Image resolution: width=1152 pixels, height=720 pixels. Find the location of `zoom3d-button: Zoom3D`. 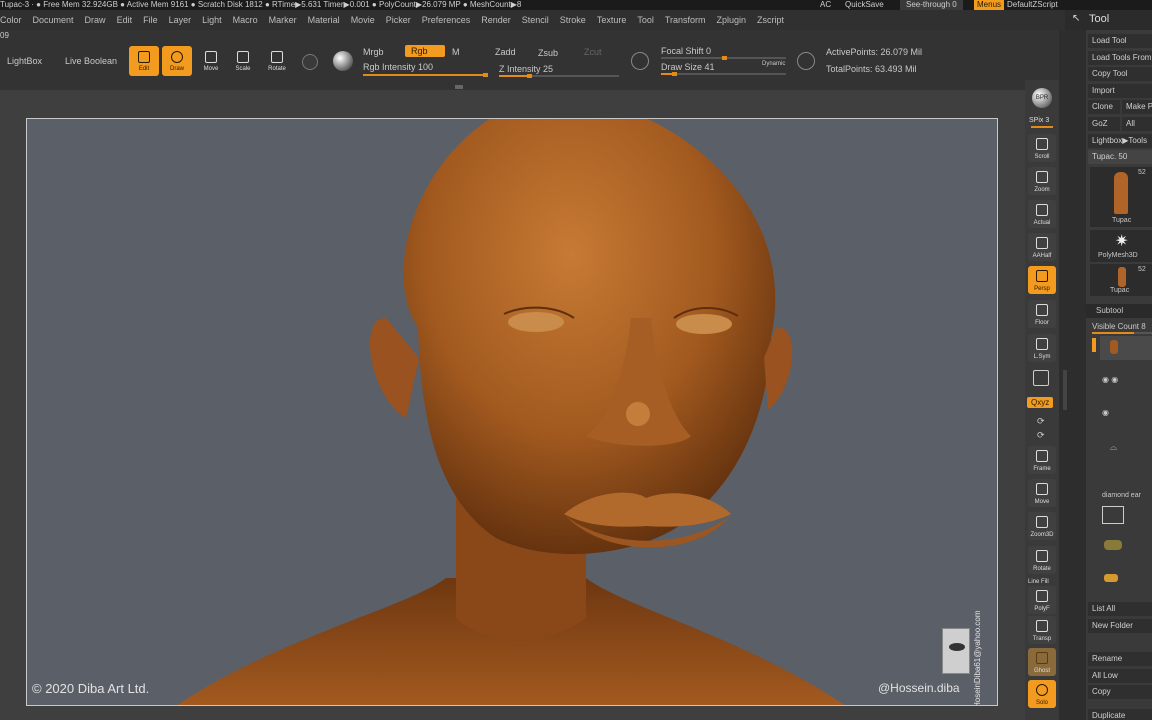

zoom3d-button: Zoom3D is located at coordinates (1042, 526).